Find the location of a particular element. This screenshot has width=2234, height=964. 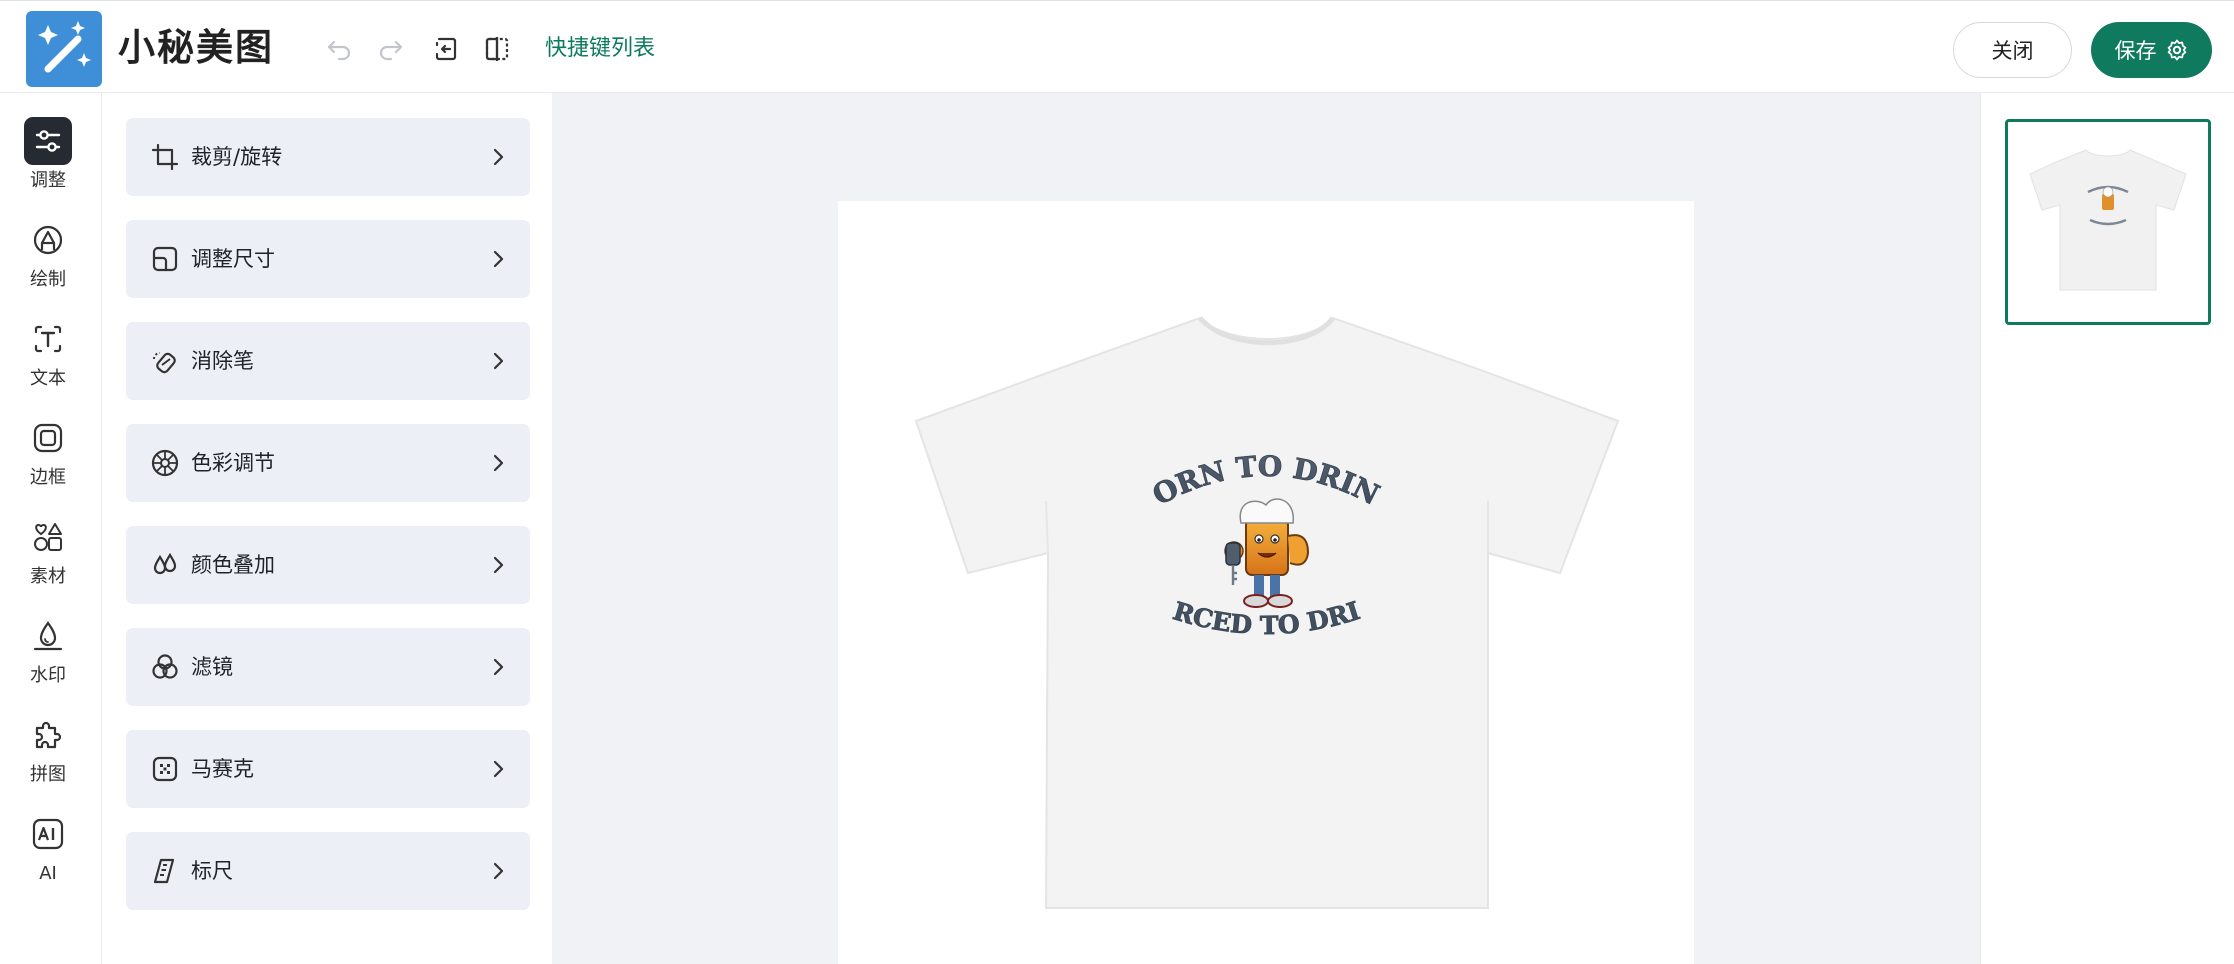

nav-label: 拼图 is located at coordinates (48, 774).